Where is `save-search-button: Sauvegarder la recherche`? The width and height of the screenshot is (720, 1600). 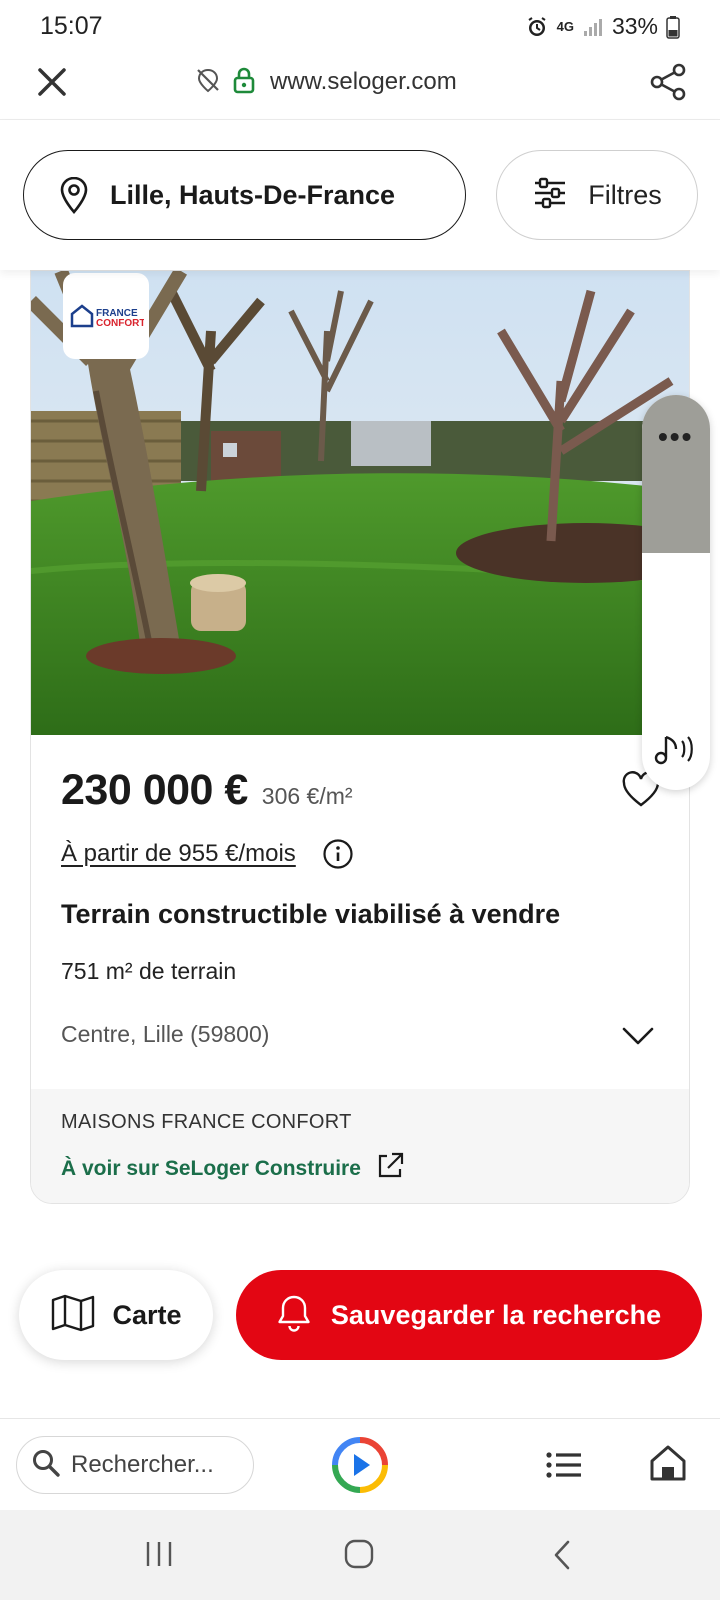
save-search-button: Sauvegarder la recherche is located at coordinates (469, 1315).